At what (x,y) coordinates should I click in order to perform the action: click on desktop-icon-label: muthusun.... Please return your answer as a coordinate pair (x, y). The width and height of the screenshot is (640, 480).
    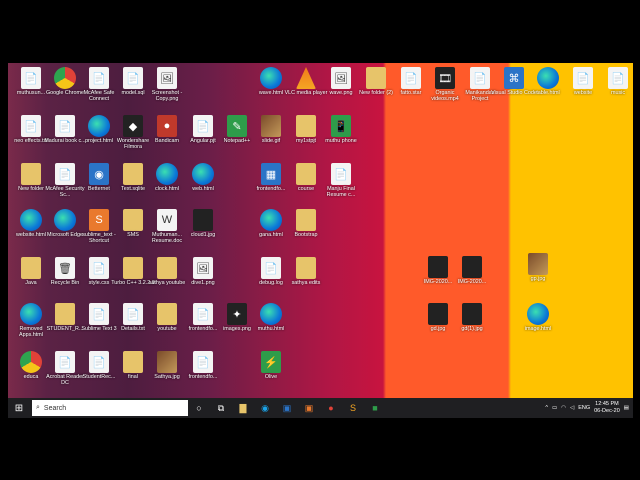
    Looking at the image, I should click on (31, 93).